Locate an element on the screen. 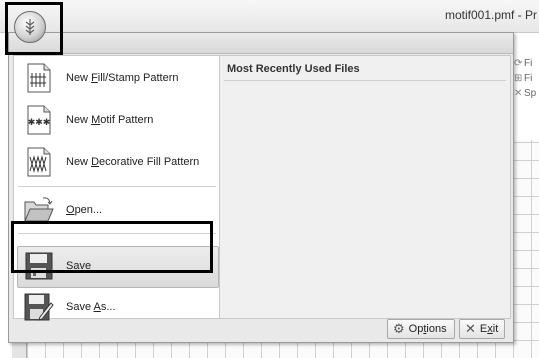 The height and width of the screenshot is (358, 539). close-icon: ✕ is located at coordinates (470, 328).